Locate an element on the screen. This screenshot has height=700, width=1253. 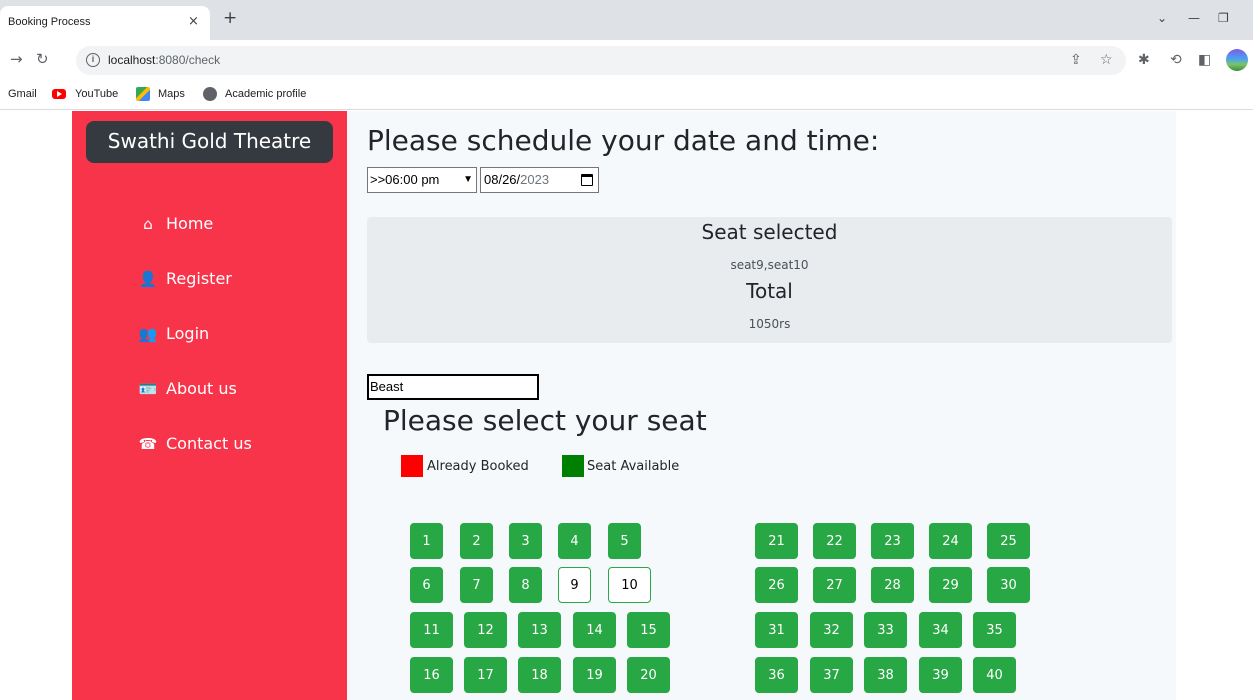
seat-27: 27 is located at coordinates (834, 585).